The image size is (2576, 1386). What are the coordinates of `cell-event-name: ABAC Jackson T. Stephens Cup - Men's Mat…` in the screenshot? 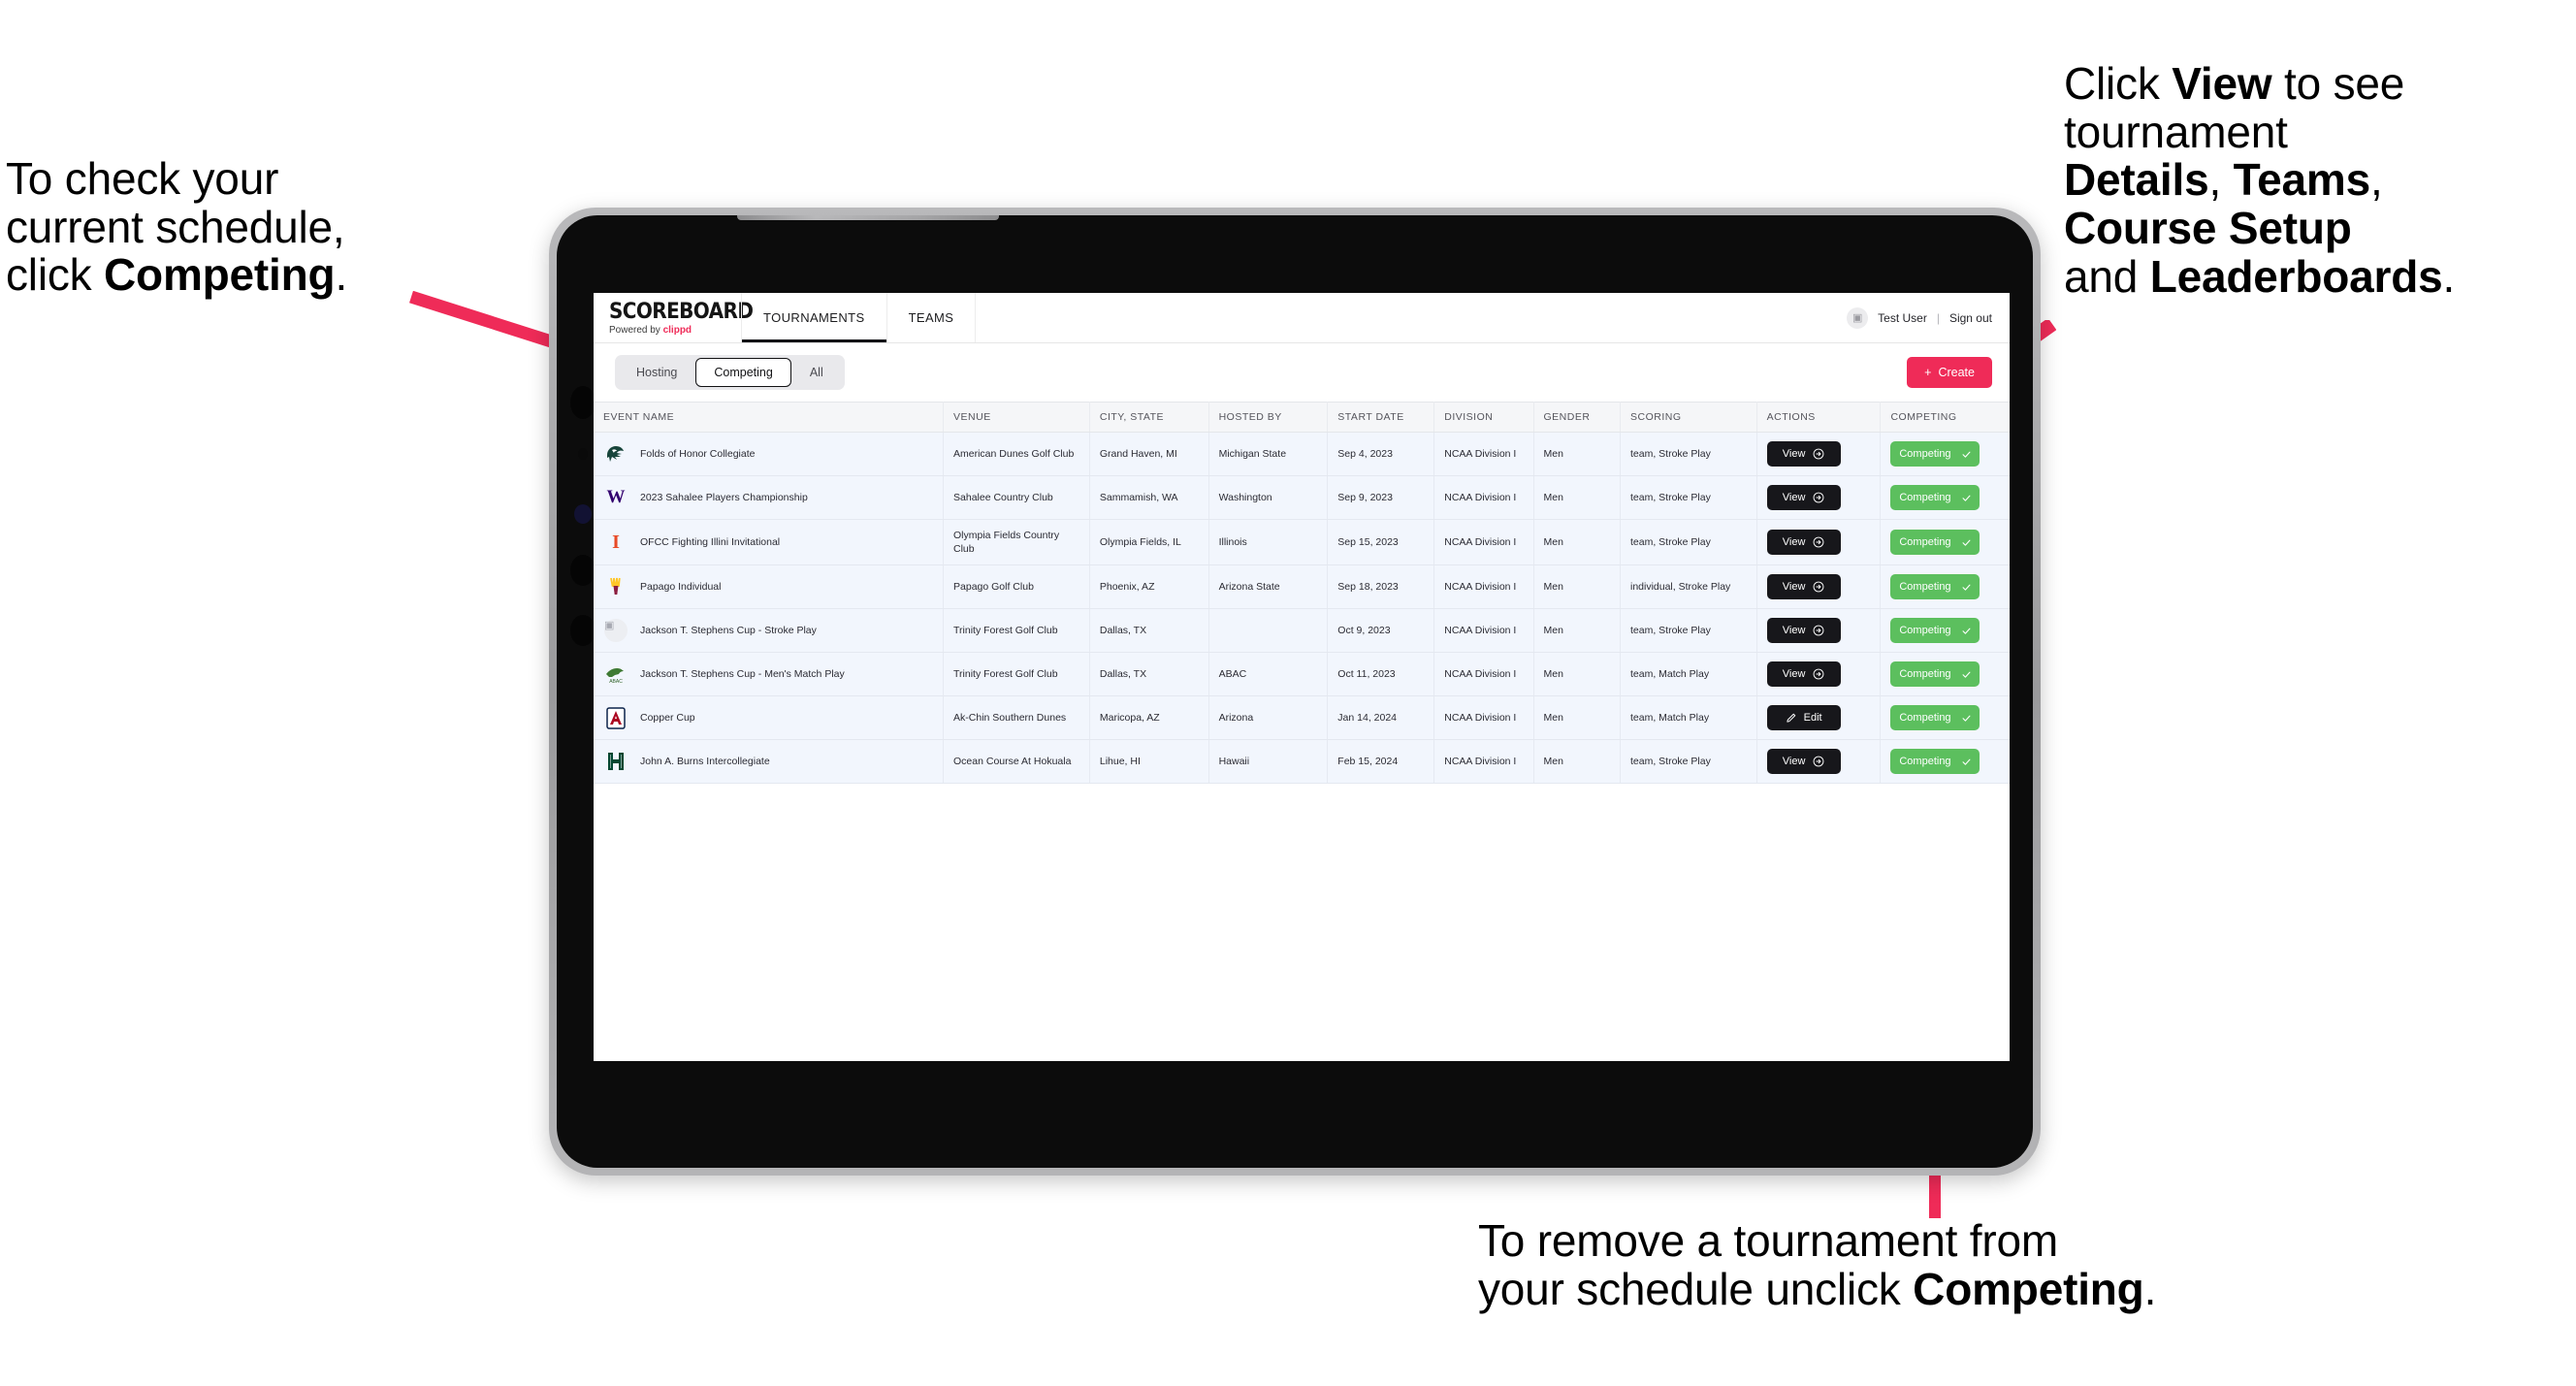 It's located at (769, 674).